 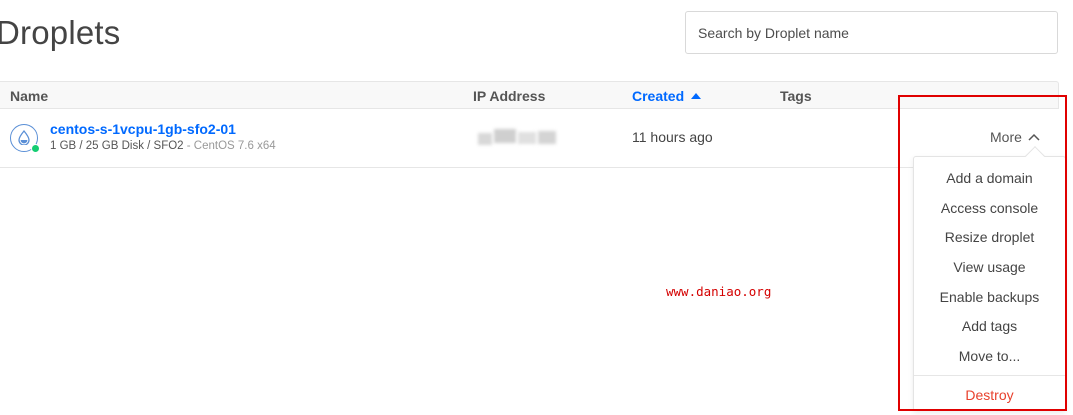 I want to click on search-input, so click(x=871, y=32).